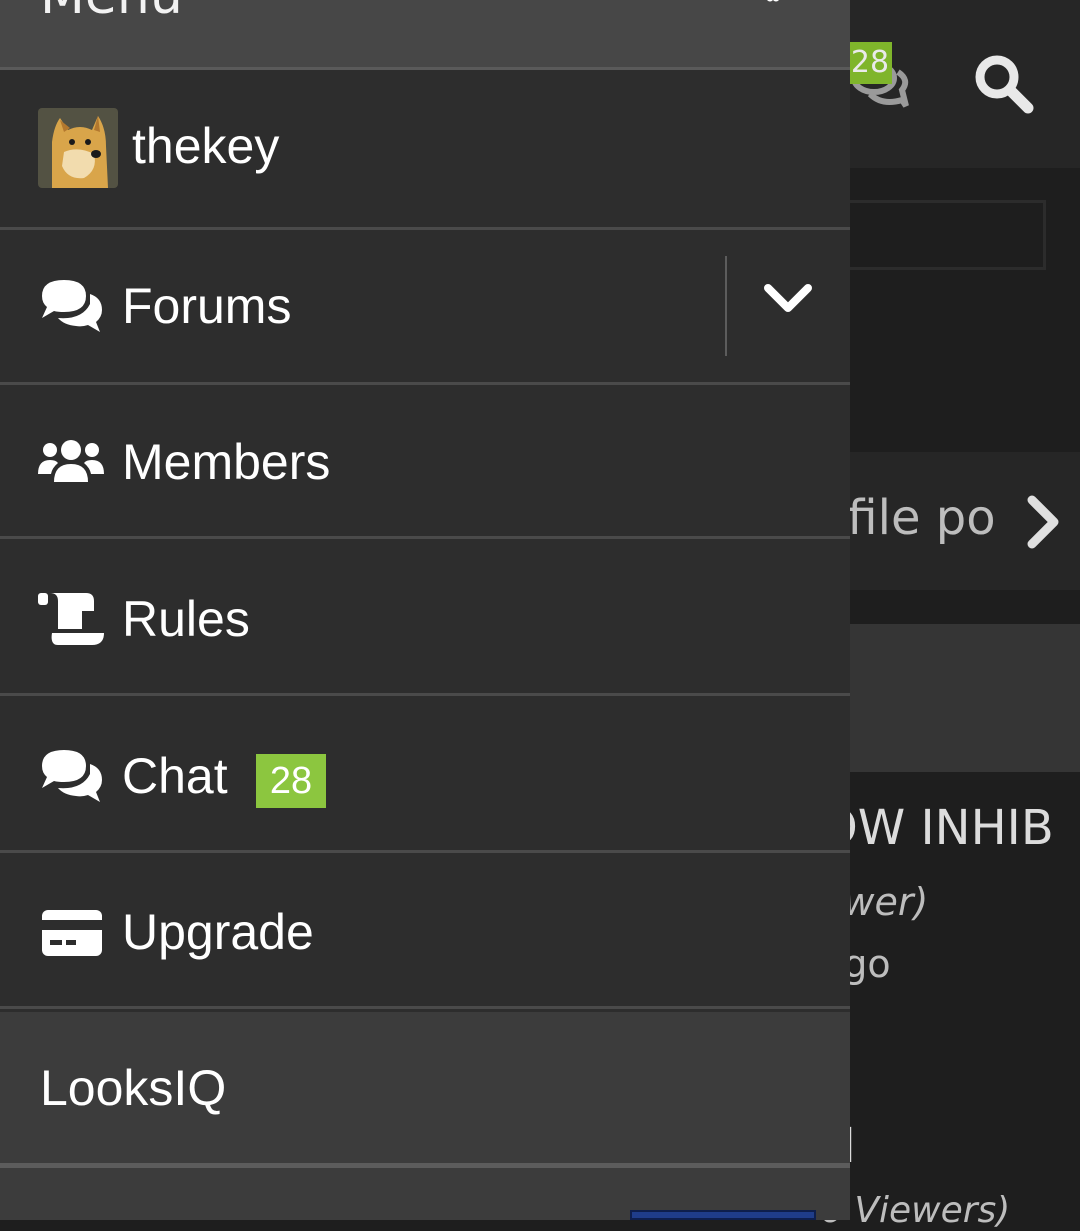 This screenshot has height=1231, width=1080. Describe the element at coordinates (937, 828) in the screenshot. I see `thread-title: OW INHIB` at that location.